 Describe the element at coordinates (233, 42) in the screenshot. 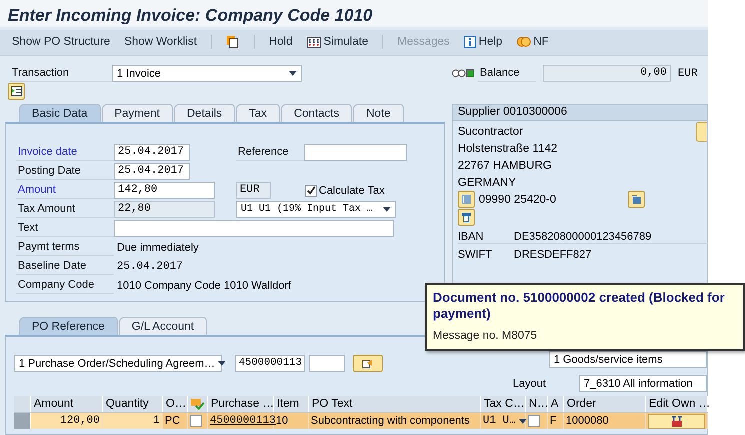

I see `document-icon` at that location.